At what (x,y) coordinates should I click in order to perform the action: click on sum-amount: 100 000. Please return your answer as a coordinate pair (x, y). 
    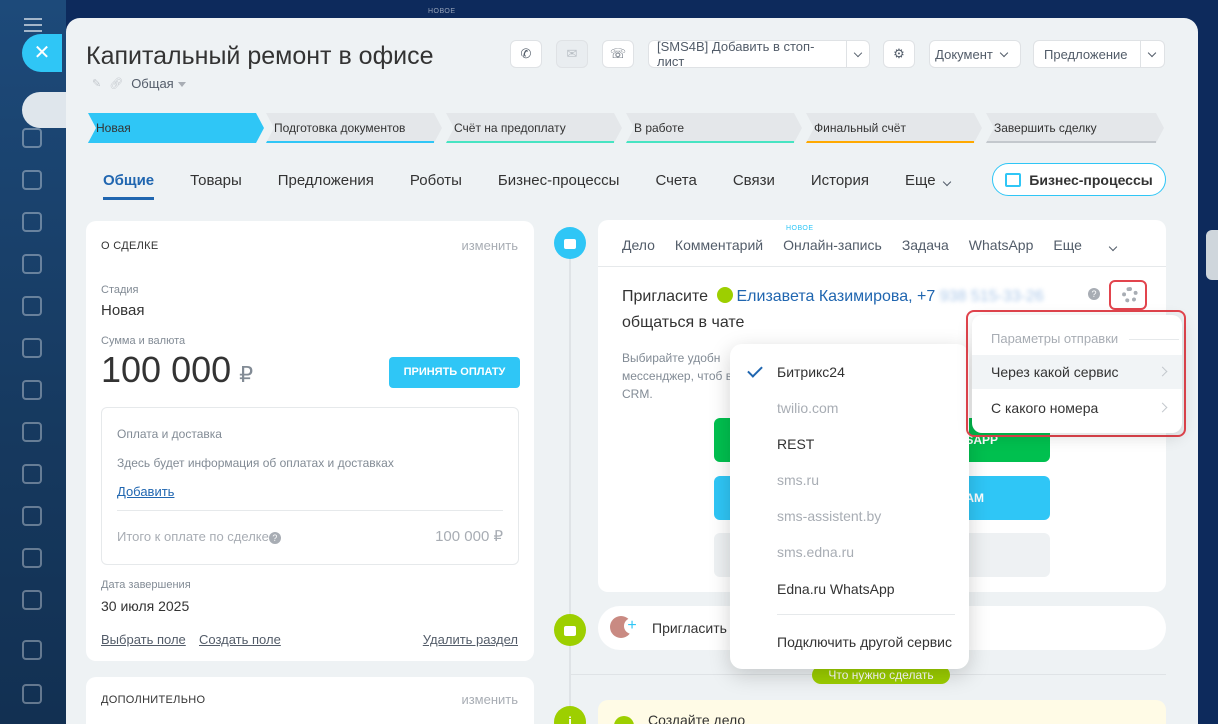
    Looking at the image, I should click on (166, 369).